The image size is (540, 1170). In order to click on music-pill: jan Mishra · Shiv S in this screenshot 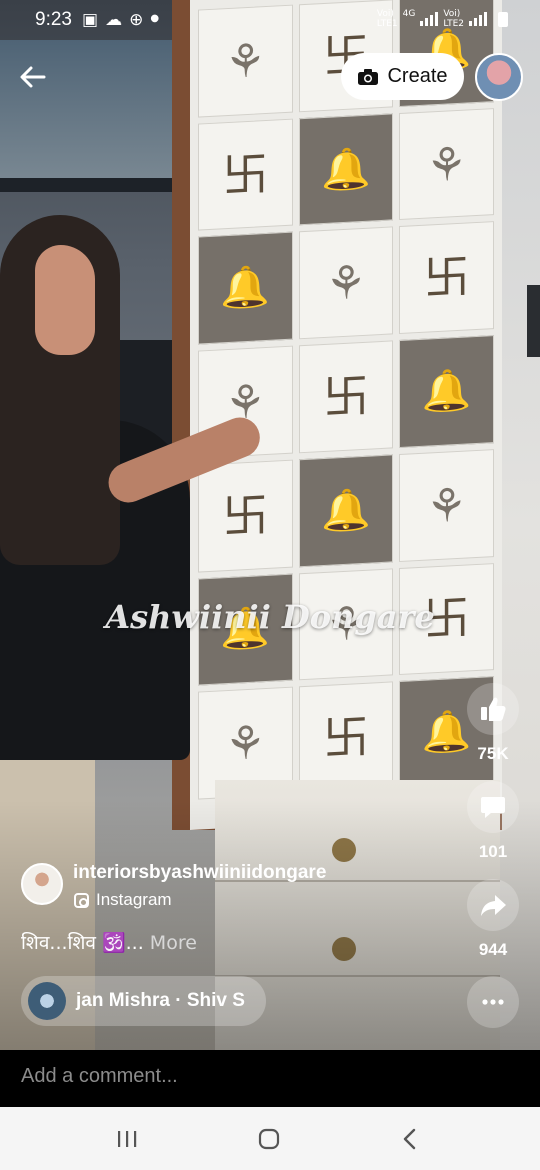, I will do `click(143, 1001)`.